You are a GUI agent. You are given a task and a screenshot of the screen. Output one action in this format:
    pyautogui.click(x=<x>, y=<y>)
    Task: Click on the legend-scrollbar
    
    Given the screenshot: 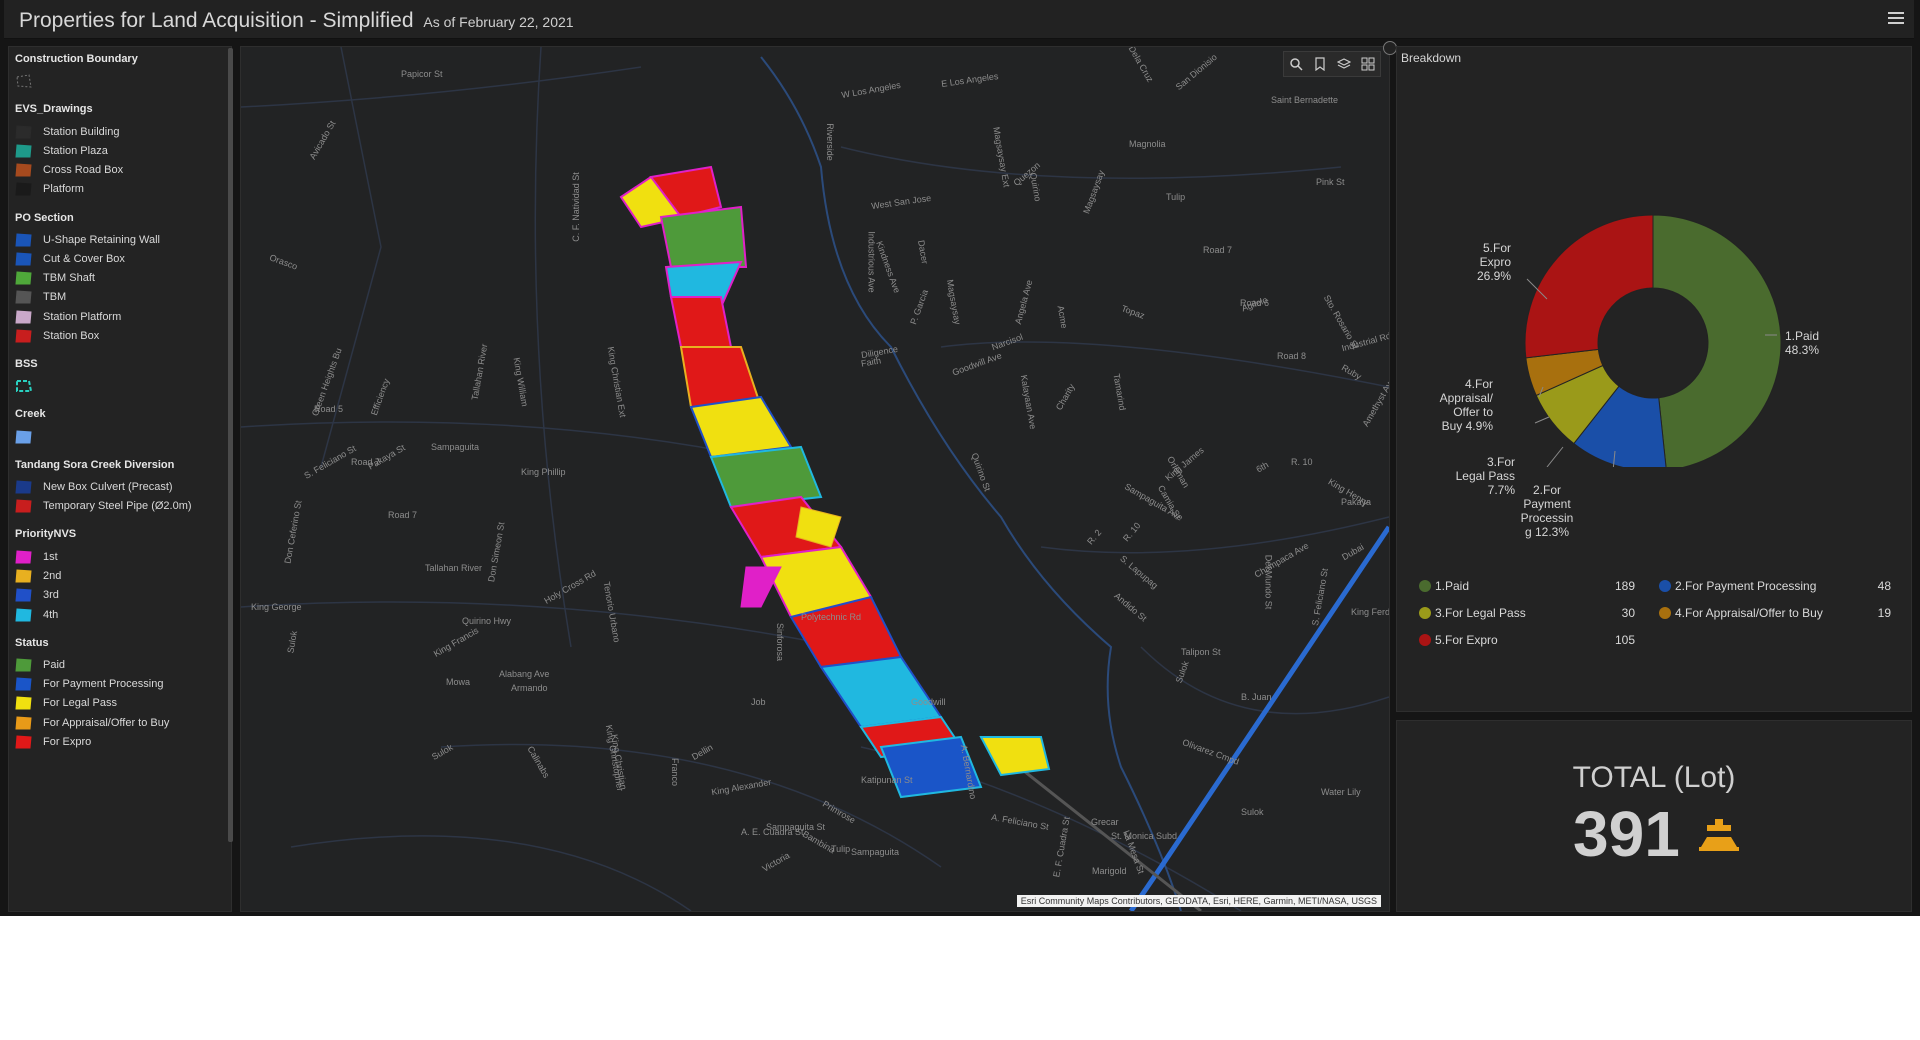 What is the action you would take?
    pyautogui.click(x=230, y=445)
    